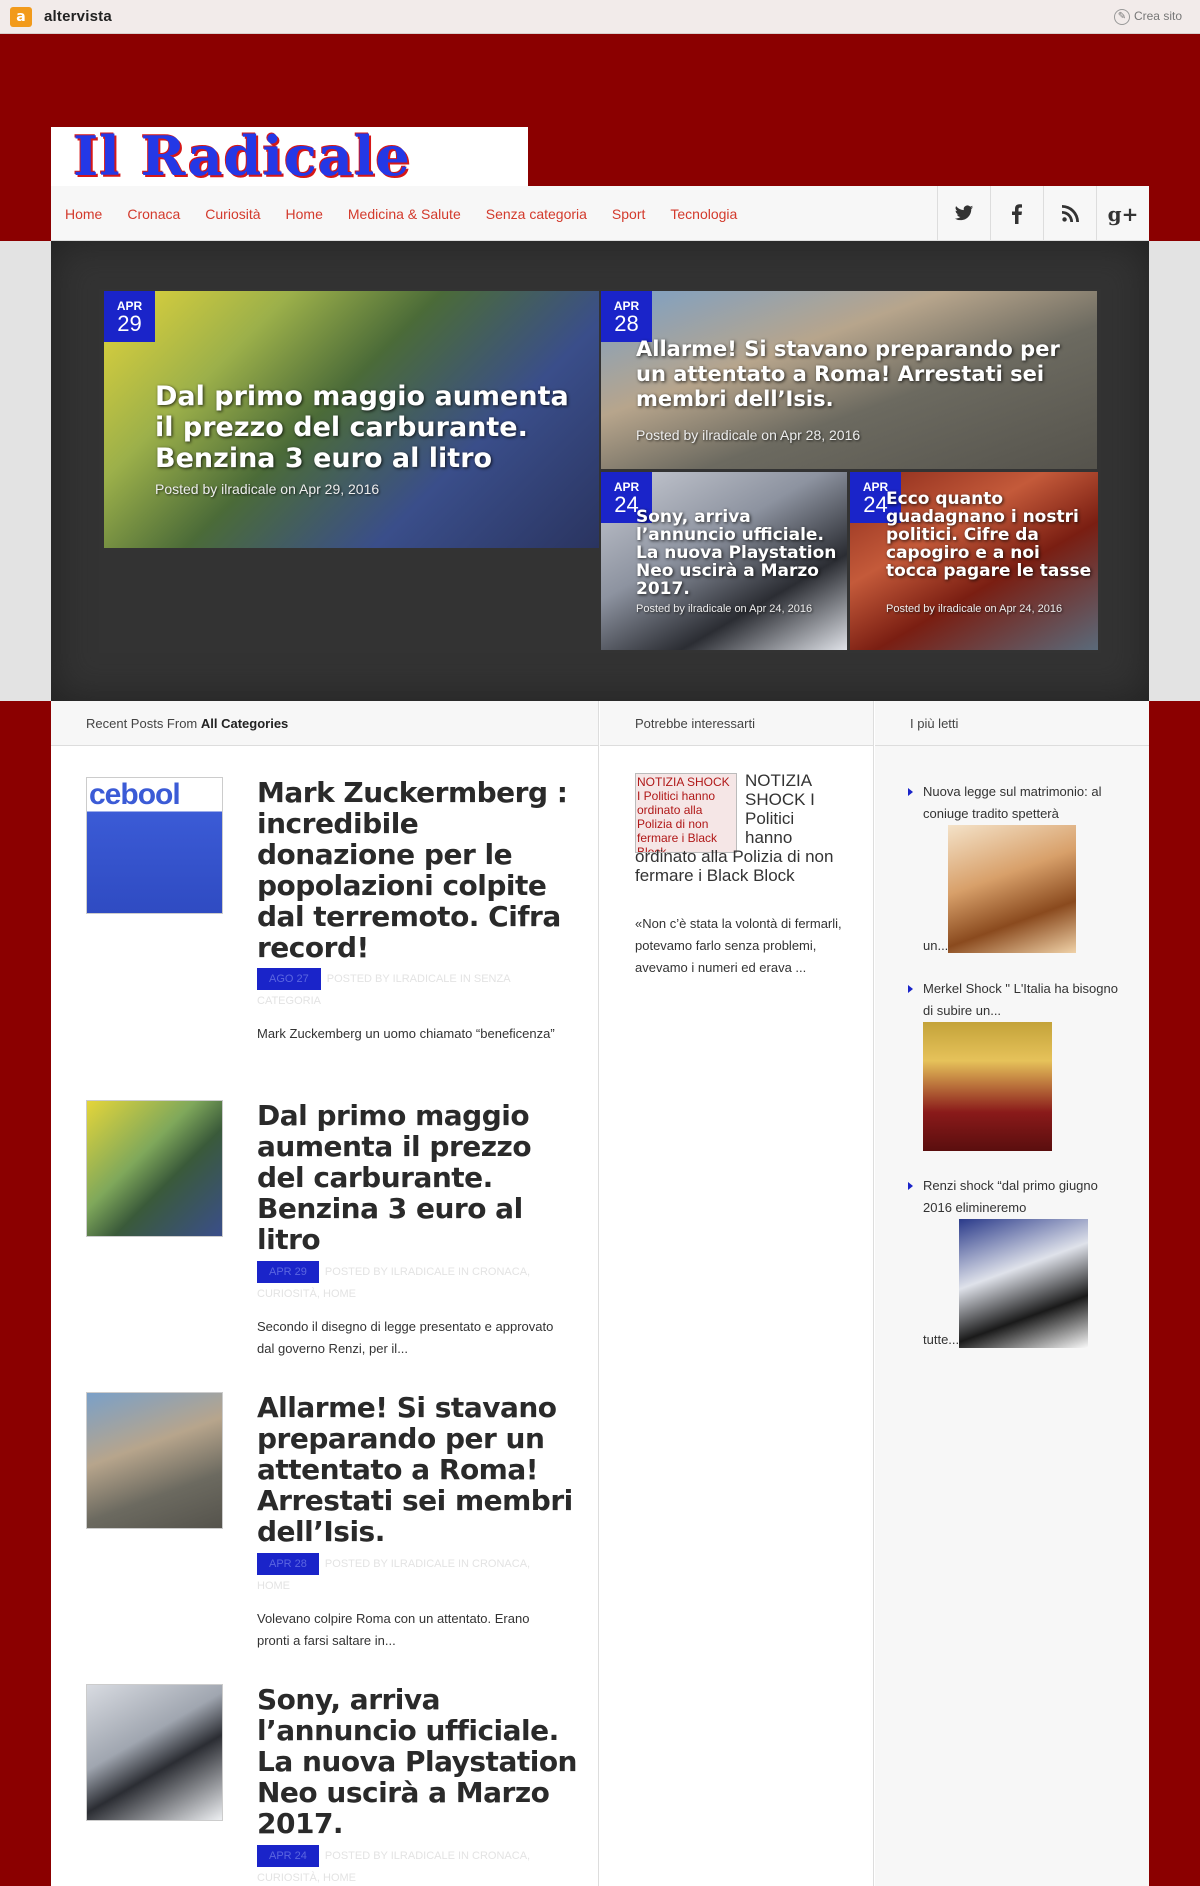  I want to click on altervista-logo-icon: a, so click(21, 17).